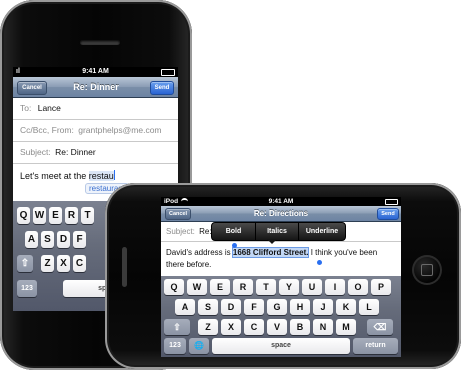 The image size is (461, 371). I want to click on space-key: space, so click(281, 346).